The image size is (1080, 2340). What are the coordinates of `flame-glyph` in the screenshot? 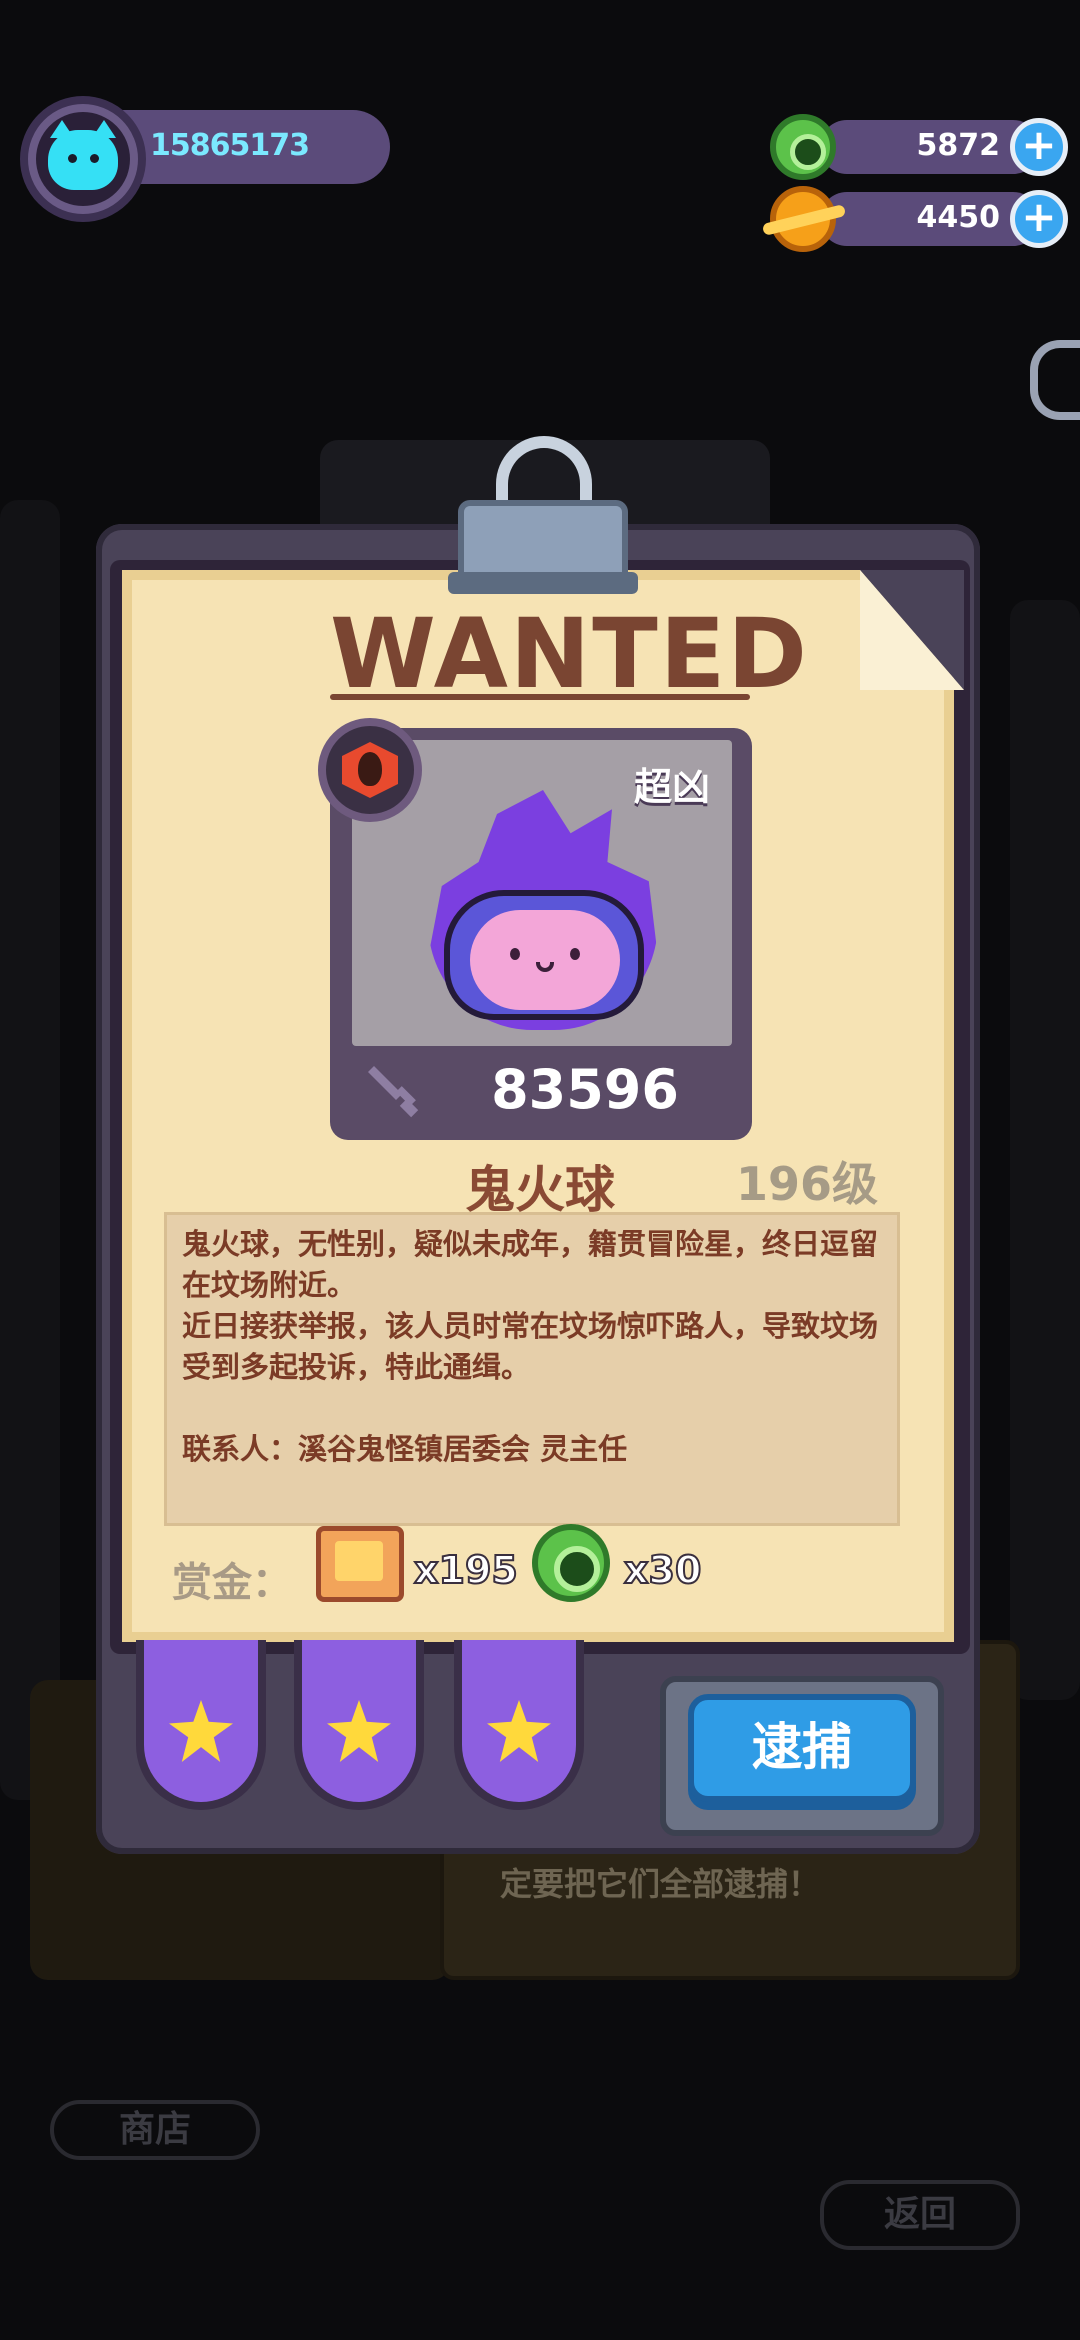 It's located at (370, 769).